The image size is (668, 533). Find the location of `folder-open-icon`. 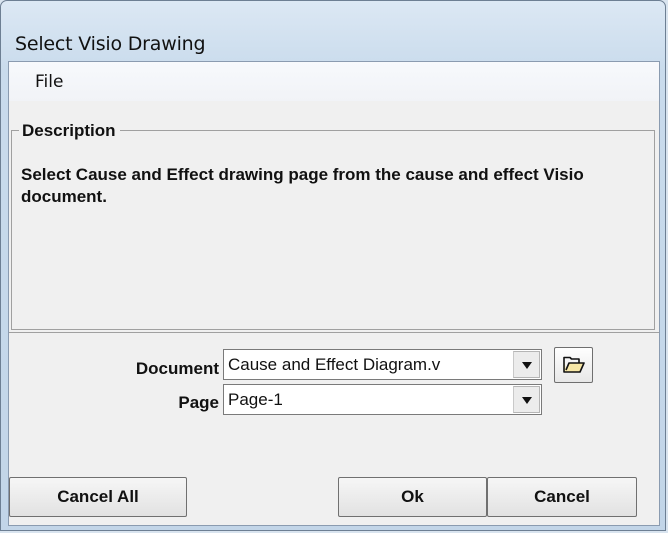

folder-open-icon is located at coordinates (574, 364).